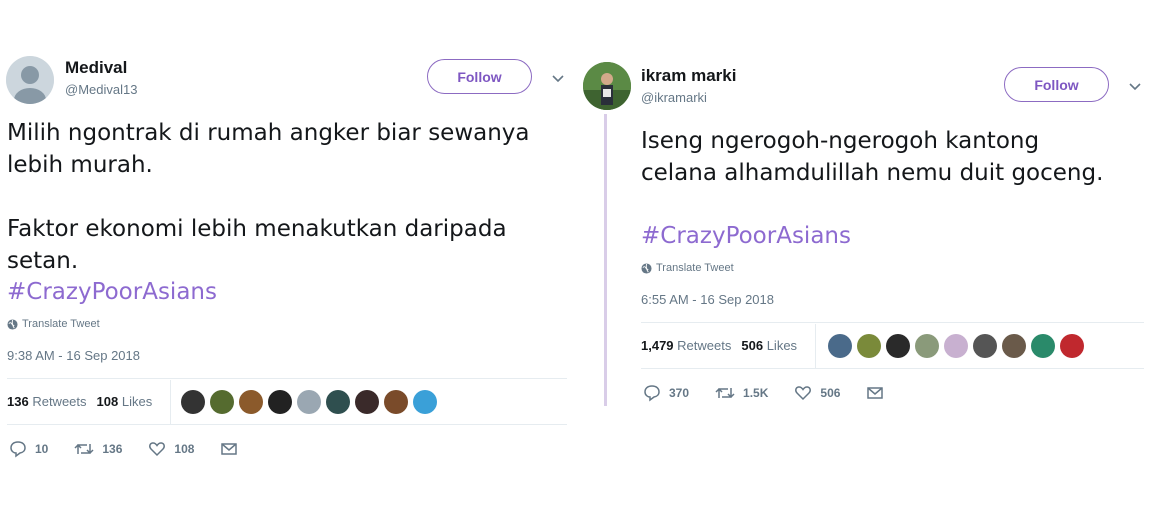  I want to click on display-name: ikram marki, so click(688, 76).